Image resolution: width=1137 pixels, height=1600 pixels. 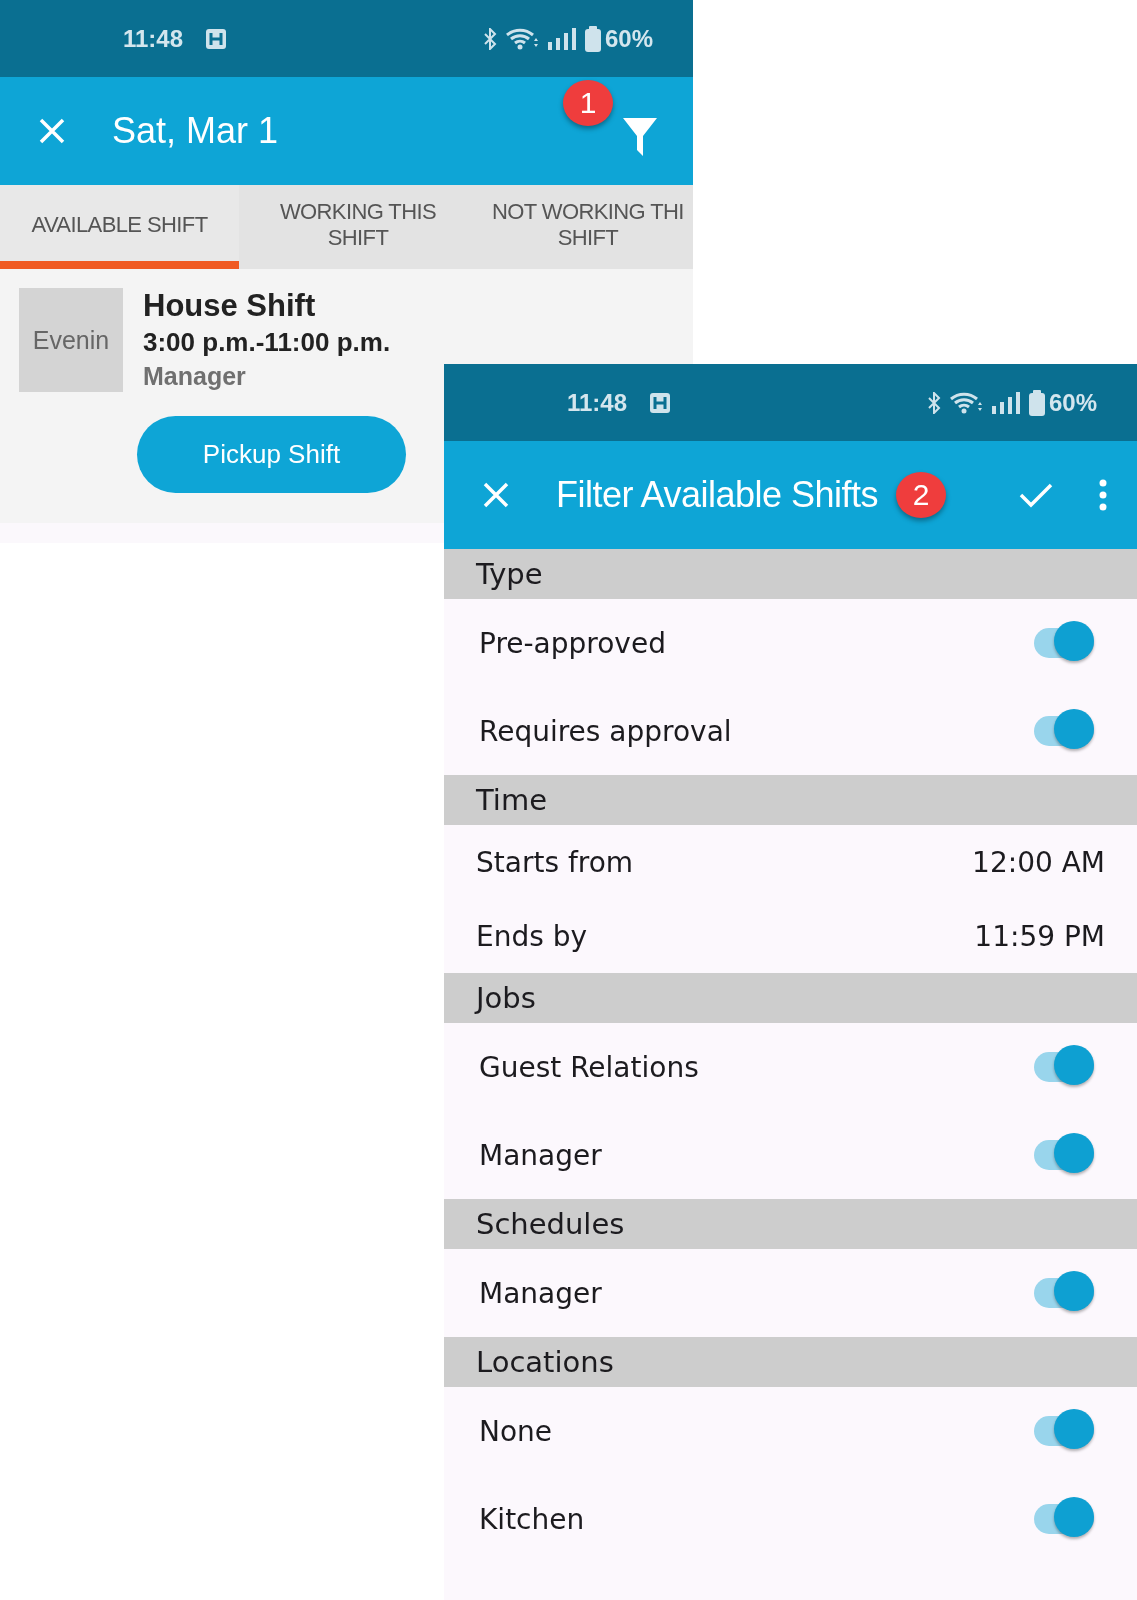 What do you see at coordinates (532, 936) in the screenshot?
I see `option-label: Ends by` at bounding box center [532, 936].